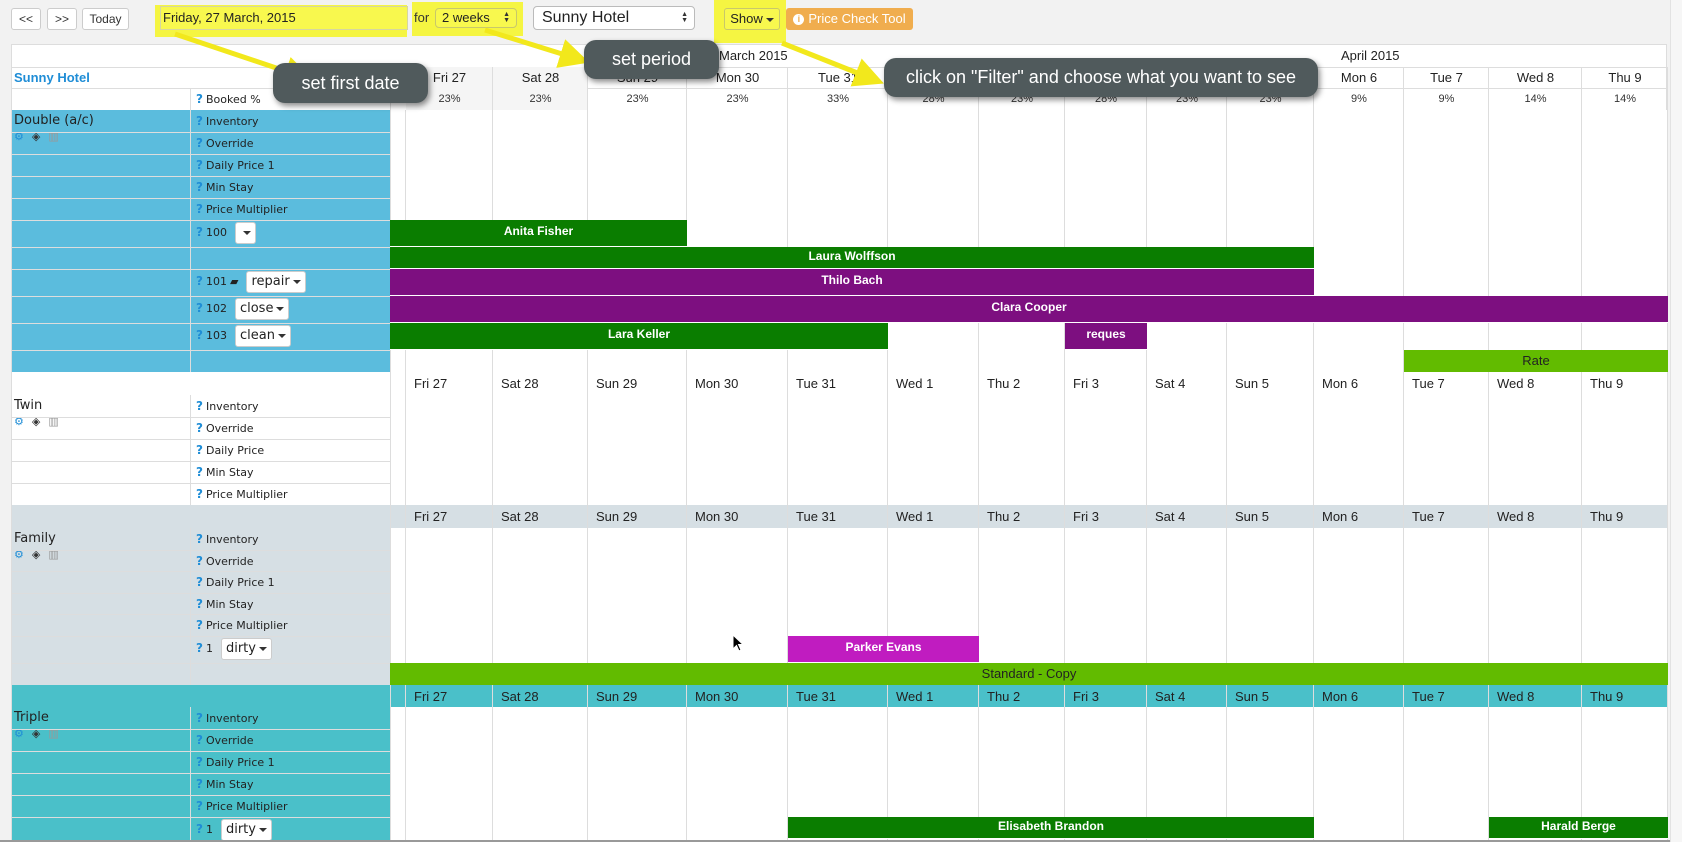 This screenshot has width=1682, height=858. I want to click on room-name: Triple, so click(31, 717).